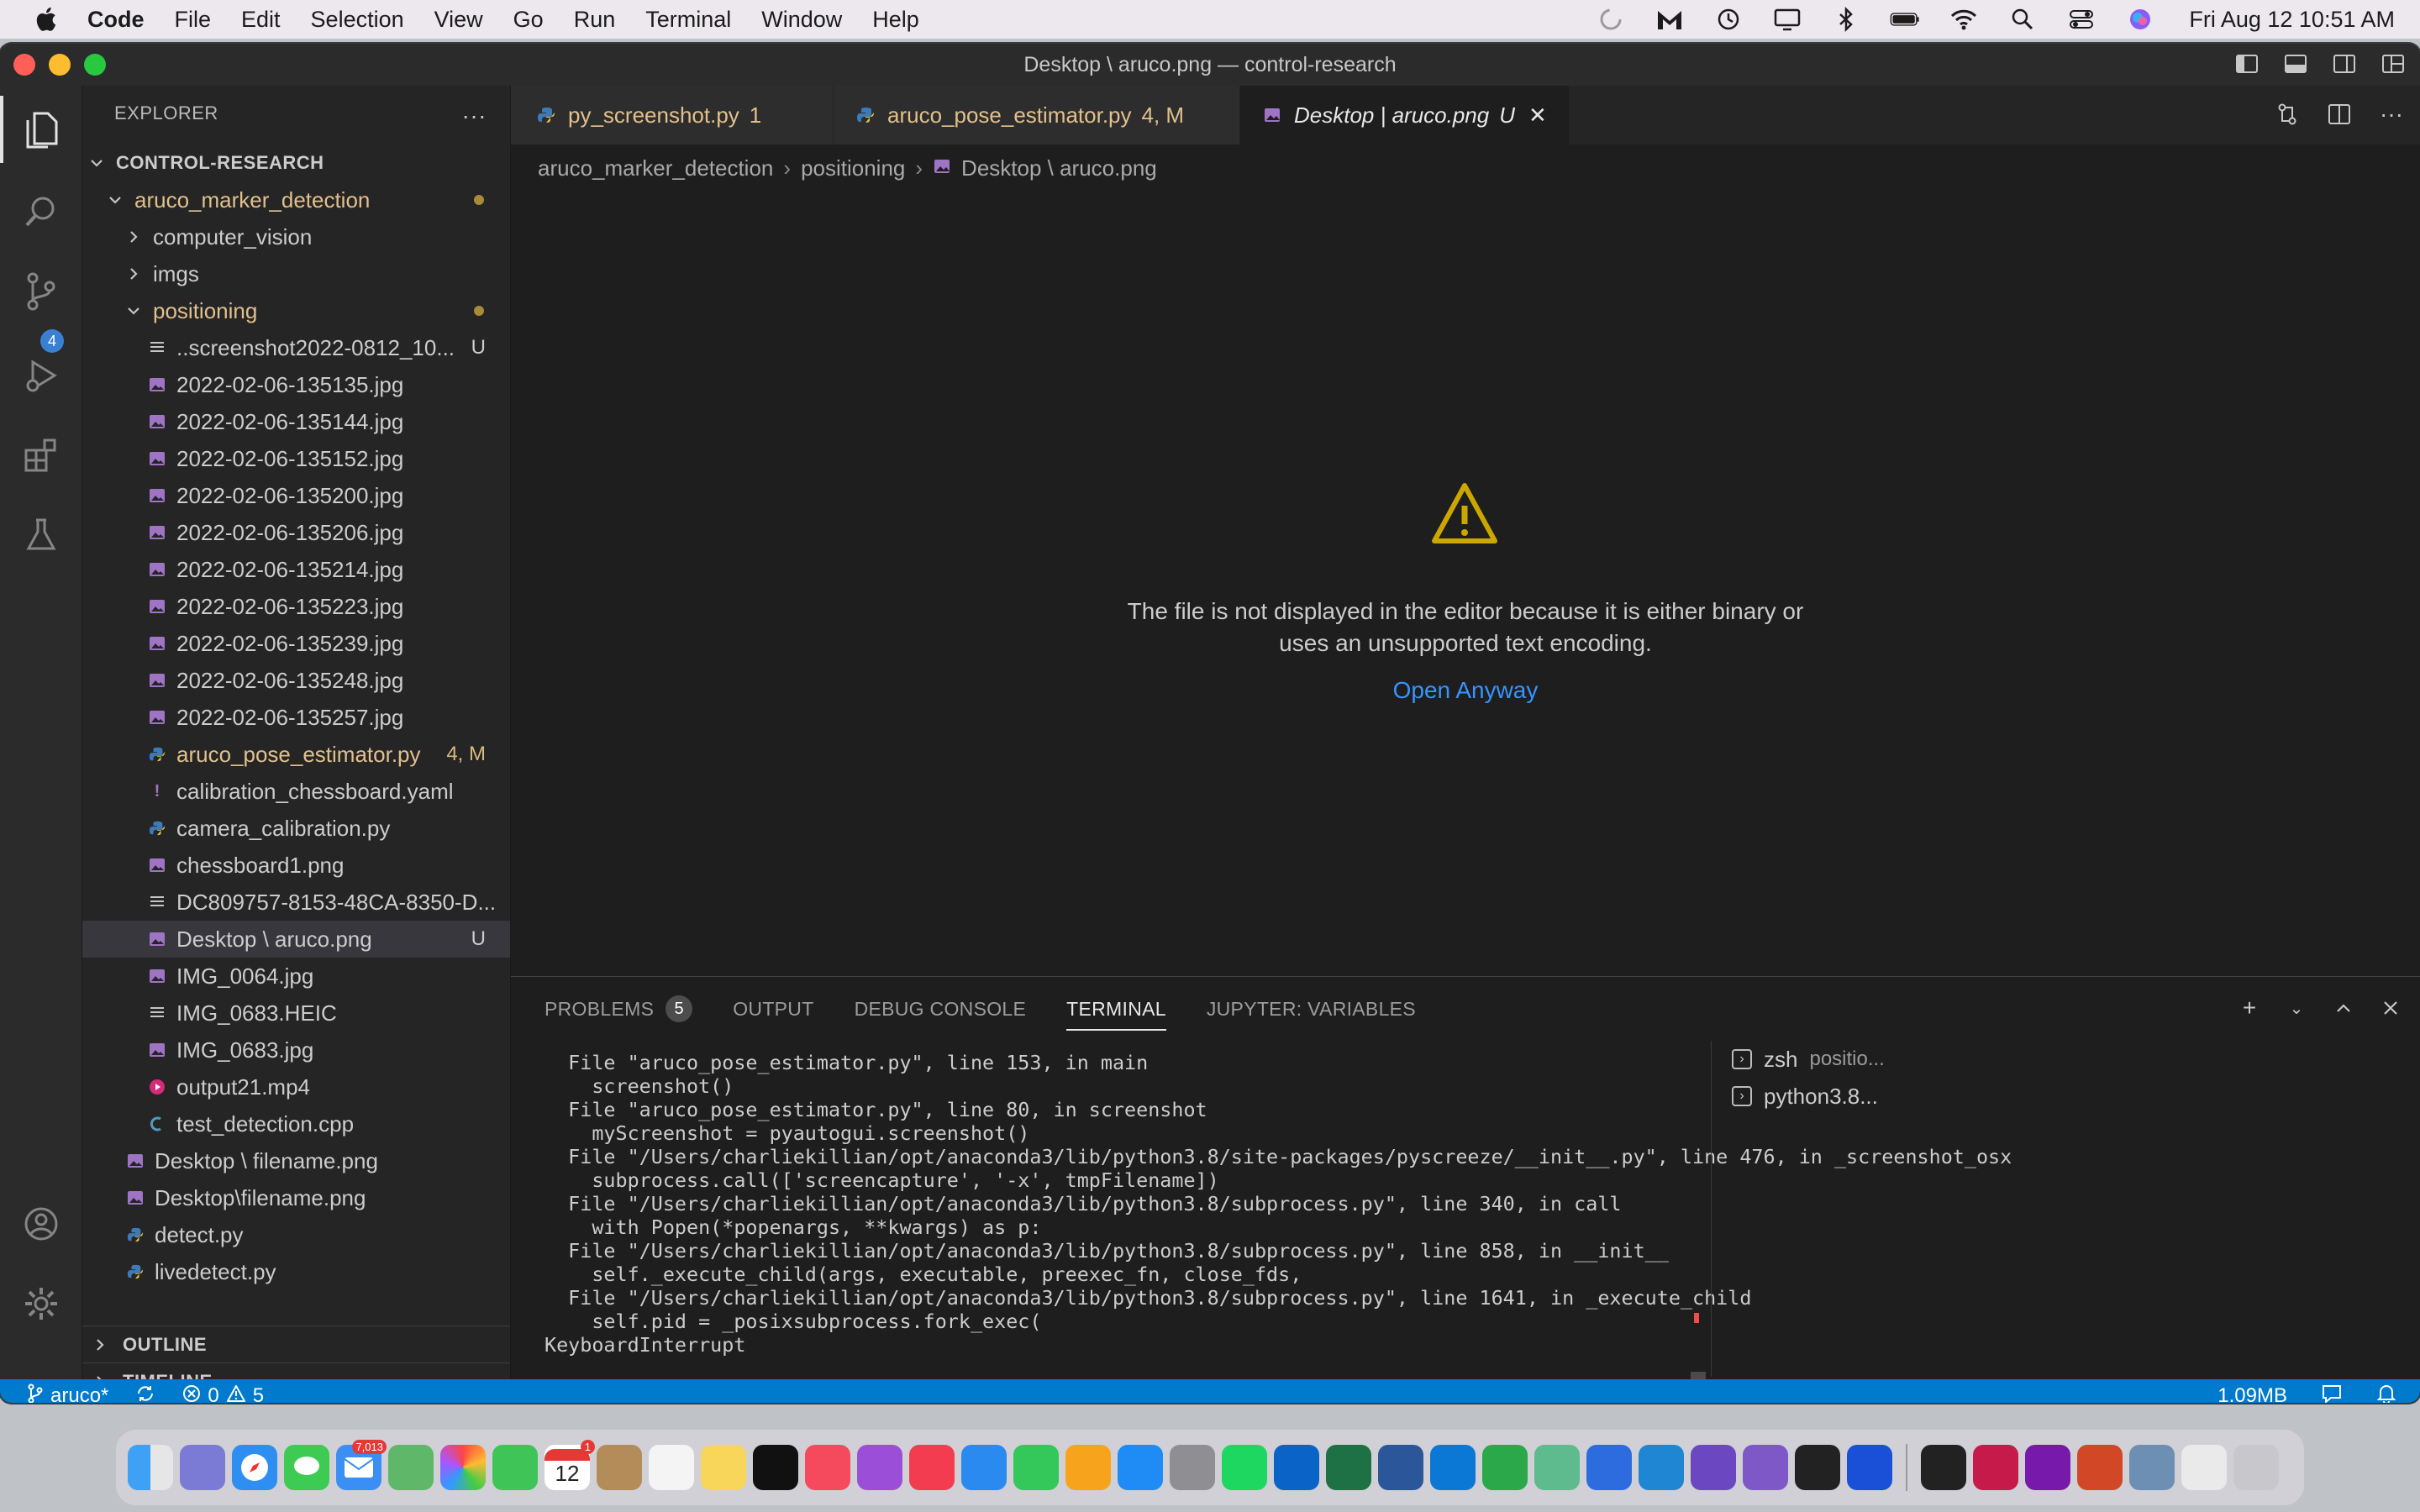 This screenshot has width=2420, height=1512. I want to click on outlook-icon, so click(1296, 1467).